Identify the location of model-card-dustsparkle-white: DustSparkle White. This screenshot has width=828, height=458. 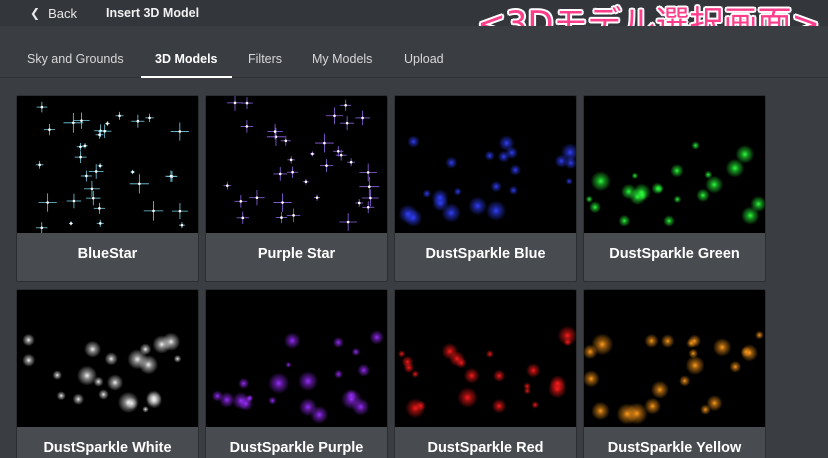
(107, 373).